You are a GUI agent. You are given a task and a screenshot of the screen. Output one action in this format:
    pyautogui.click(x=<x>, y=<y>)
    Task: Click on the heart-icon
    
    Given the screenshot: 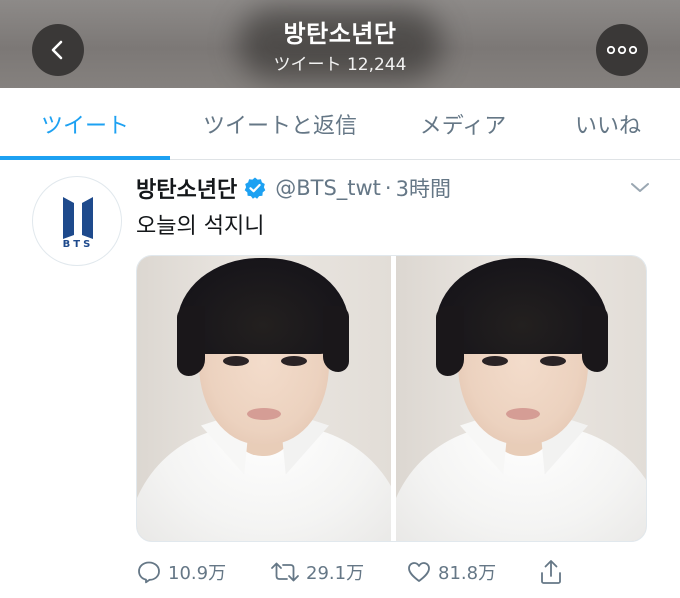 What is the action you would take?
    pyautogui.click(x=419, y=572)
    